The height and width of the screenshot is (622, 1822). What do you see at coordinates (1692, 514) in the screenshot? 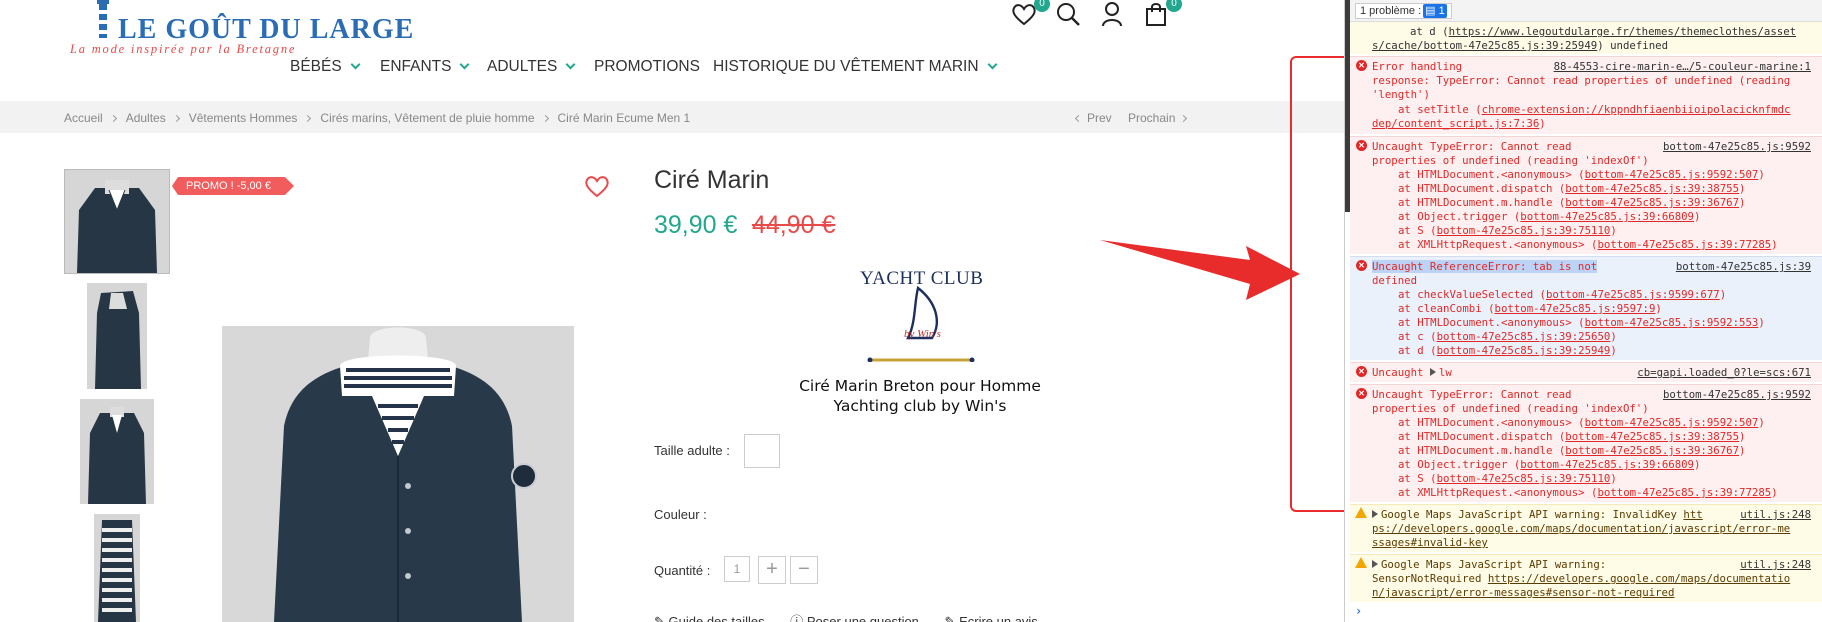
I see `warning-link: htt` at bounding box center [1692, 514].